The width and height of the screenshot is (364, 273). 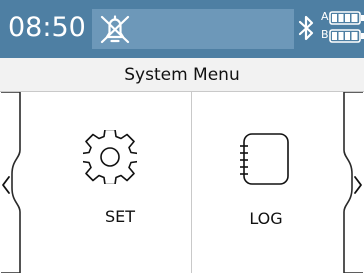 I want to click on clock-time: 08:50, so click(x=47, y=27).